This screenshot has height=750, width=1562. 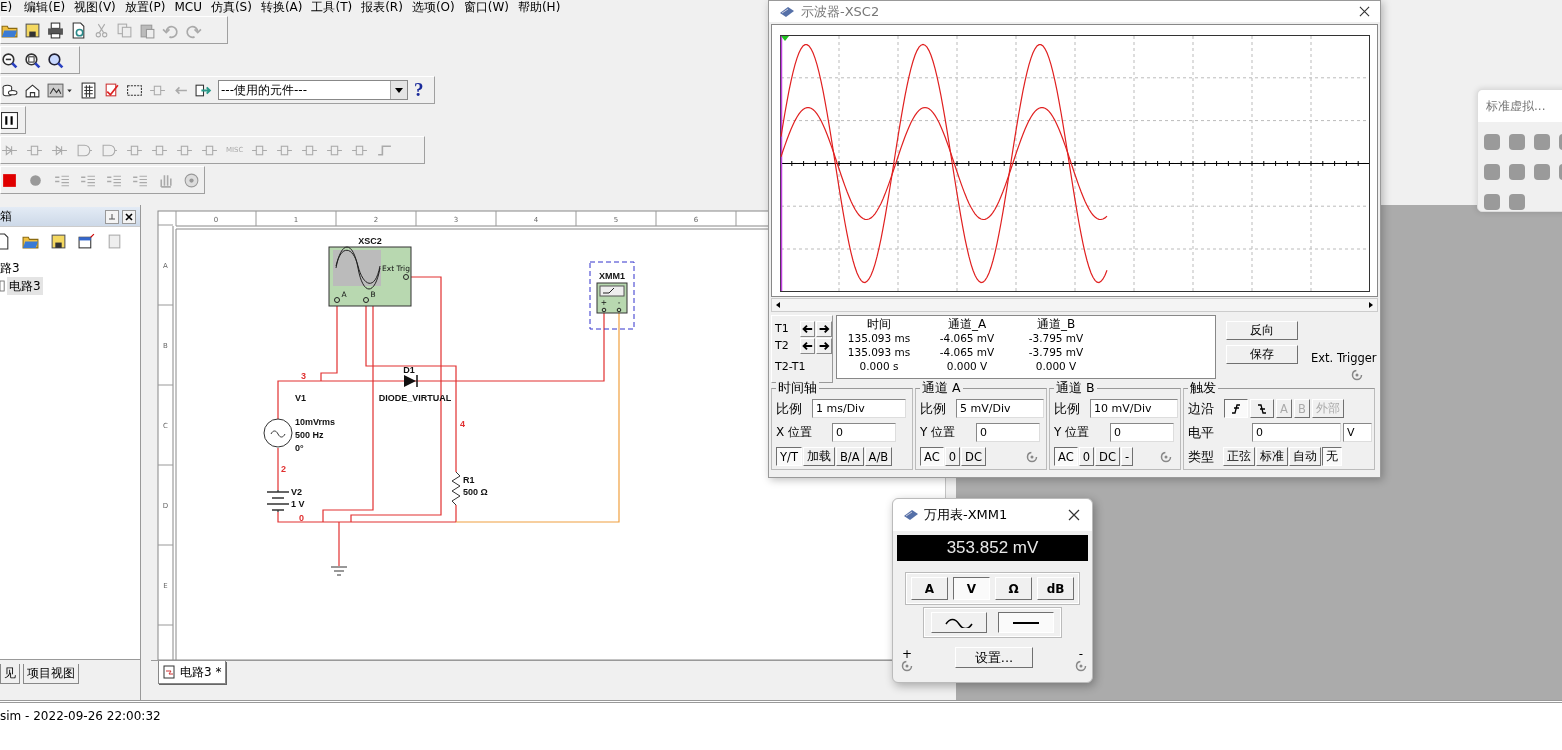 What do you see at coordinates (1239, 456) in the screenshot?
I see `type-button: 正弦` at bounding box center [1239, 456].